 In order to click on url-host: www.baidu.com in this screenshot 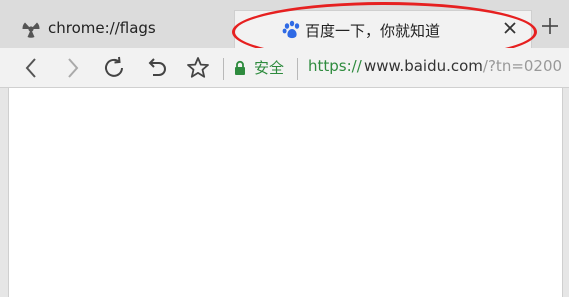, I will do `click(423, 66)`.